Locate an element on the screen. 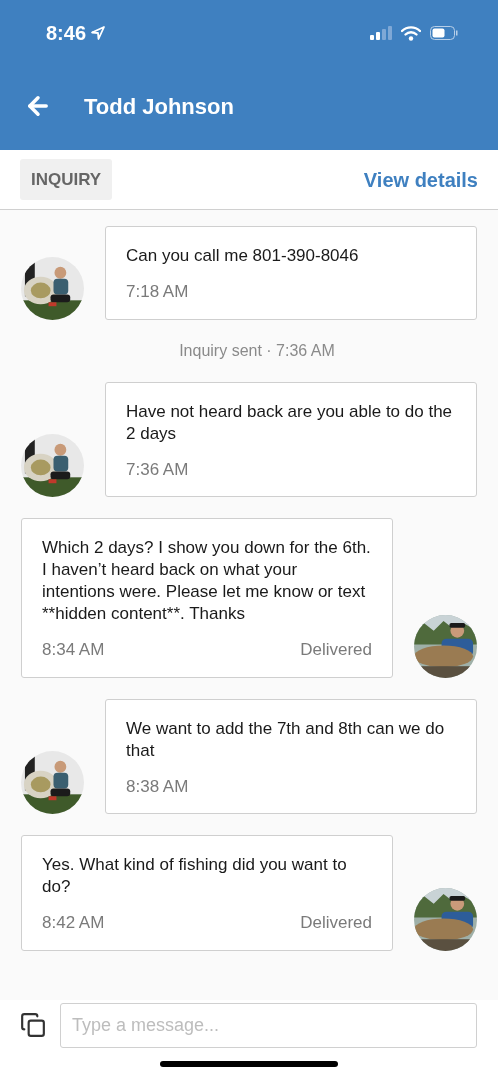 The width and height of the screenshot is (498, 1080). message-text: Can you call me 801-390-8046 is located at coordinates (243, 256).